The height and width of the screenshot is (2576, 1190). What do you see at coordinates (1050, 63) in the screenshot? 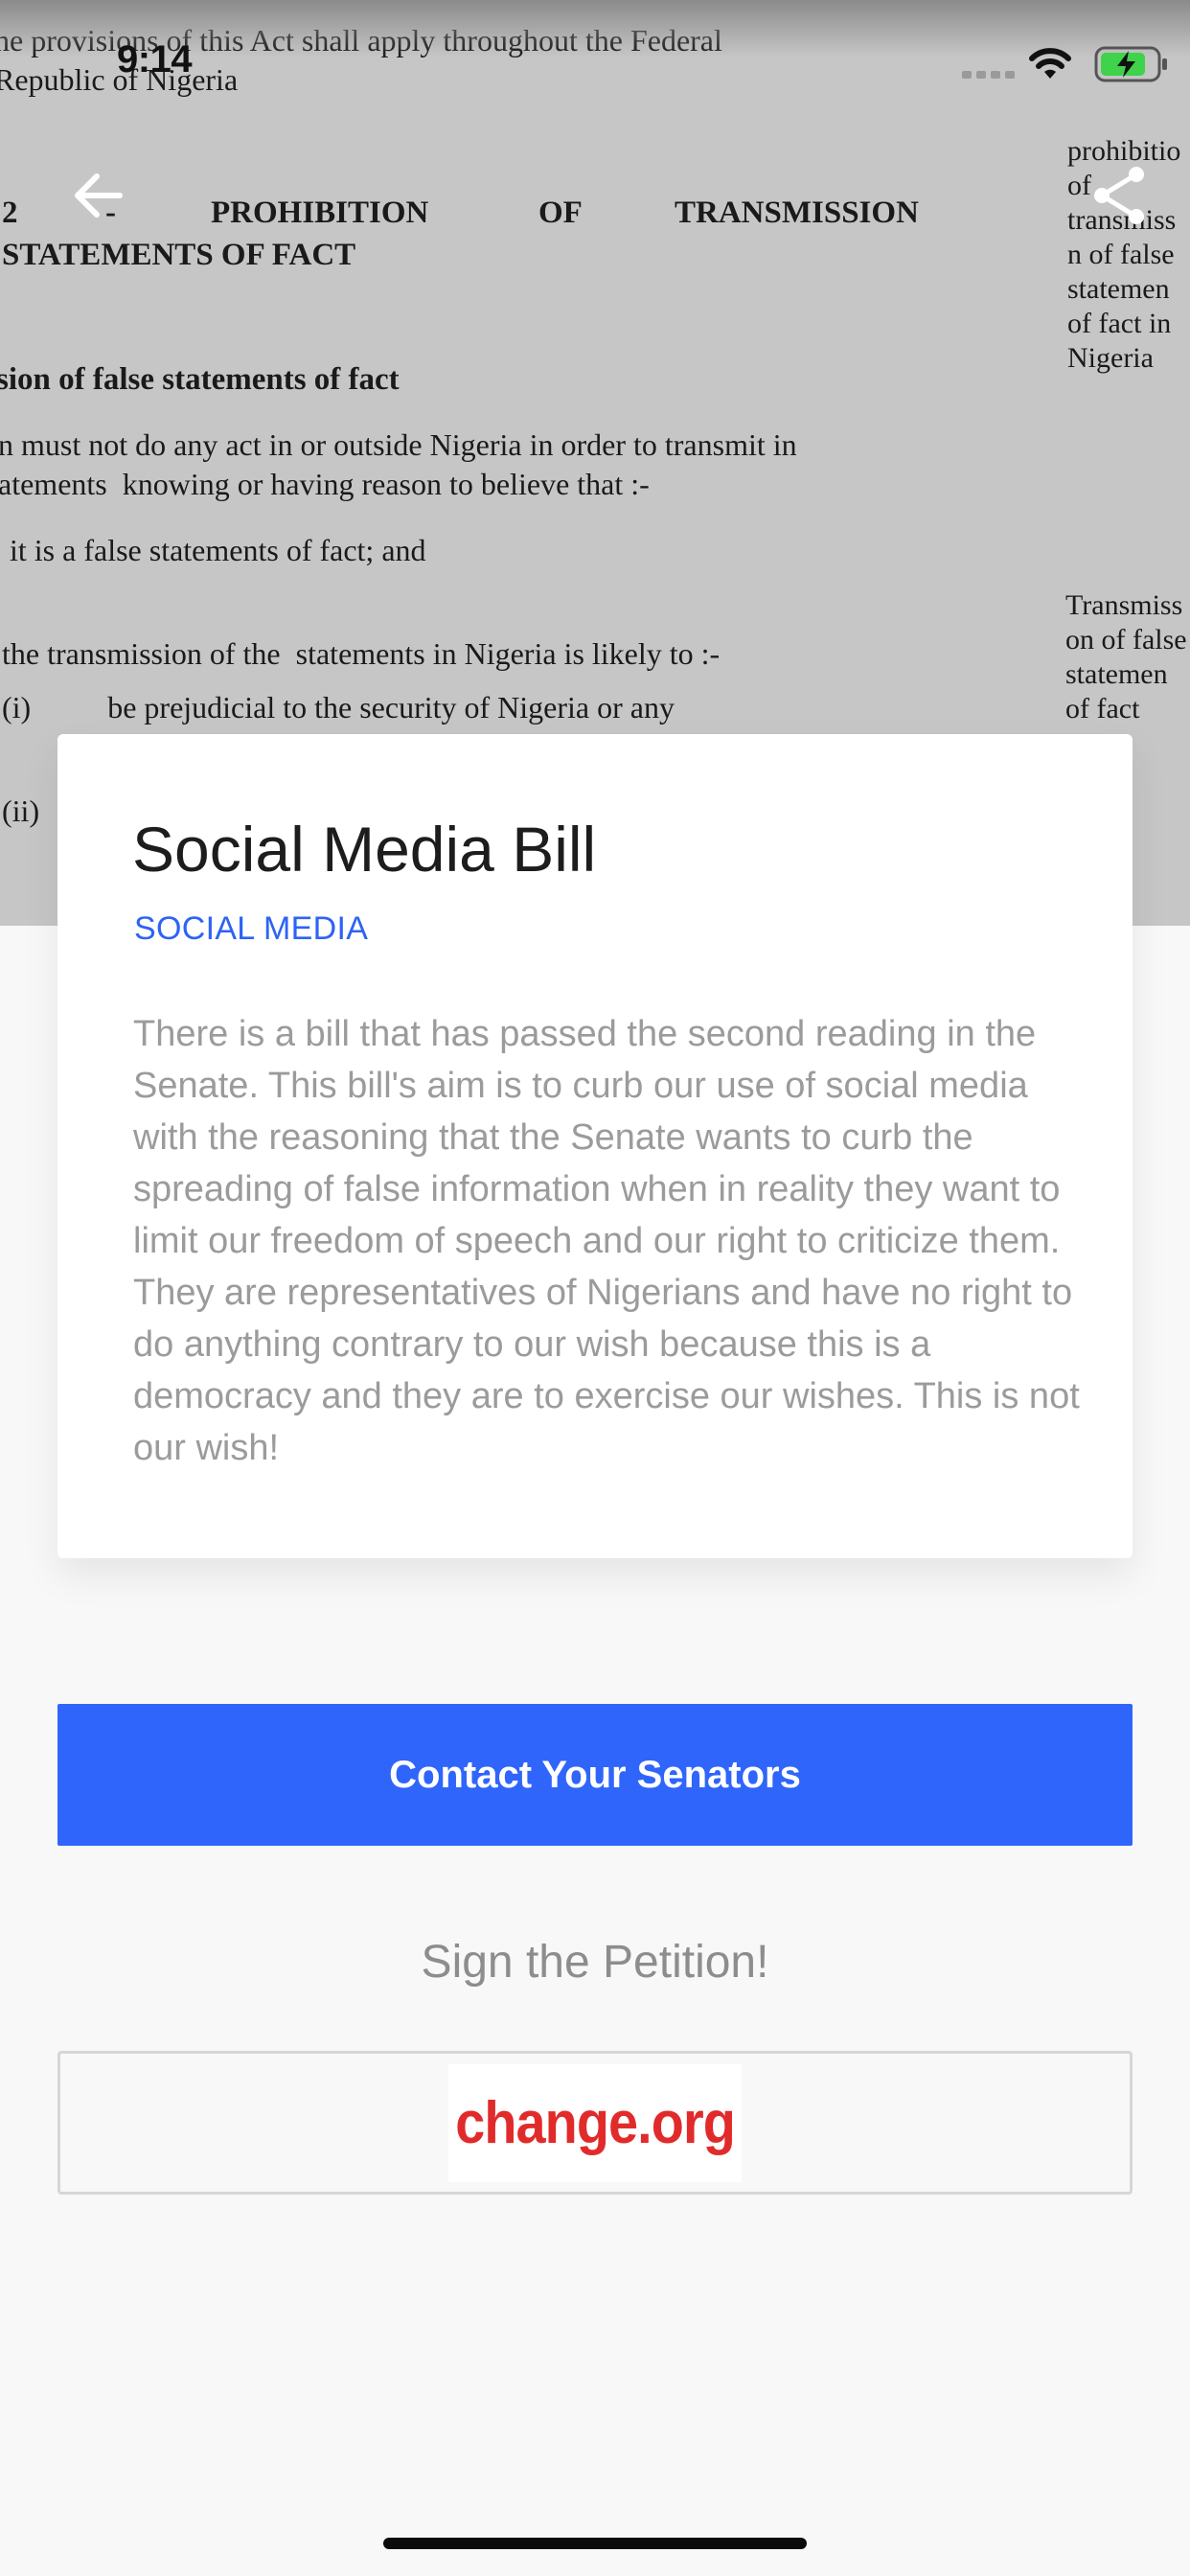
I see `wifi-icon` at bounding box center [1050, 63].